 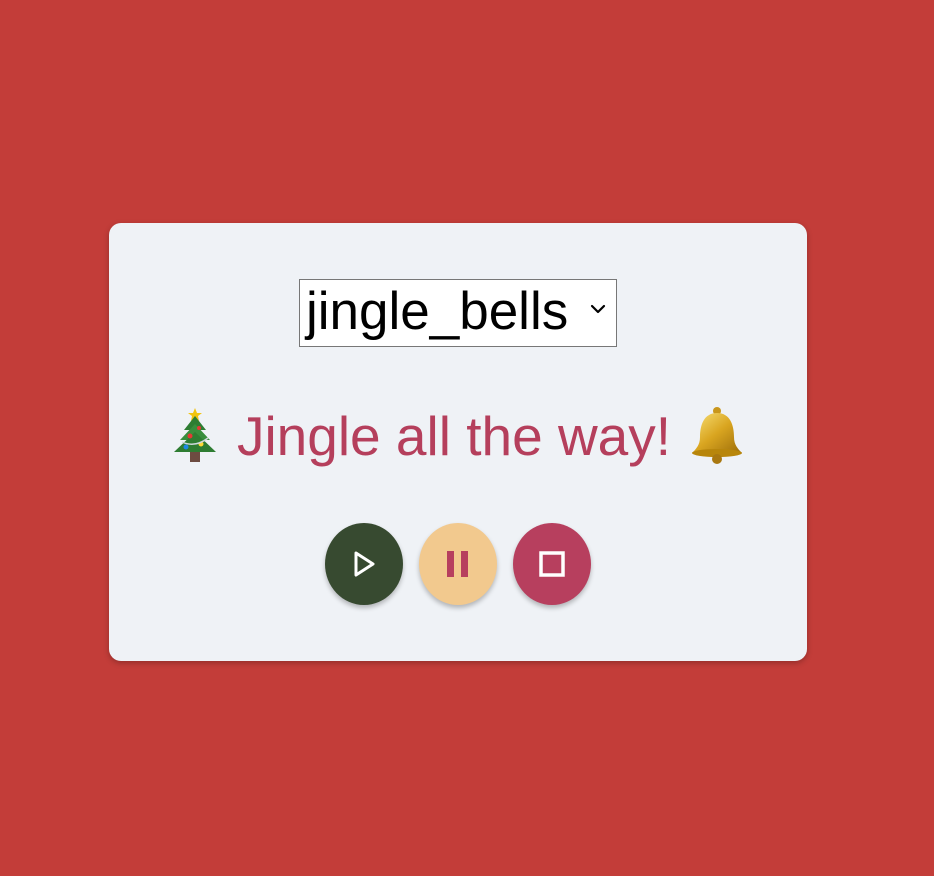 I want to click on stop-icon, so click(x=552, y=564).